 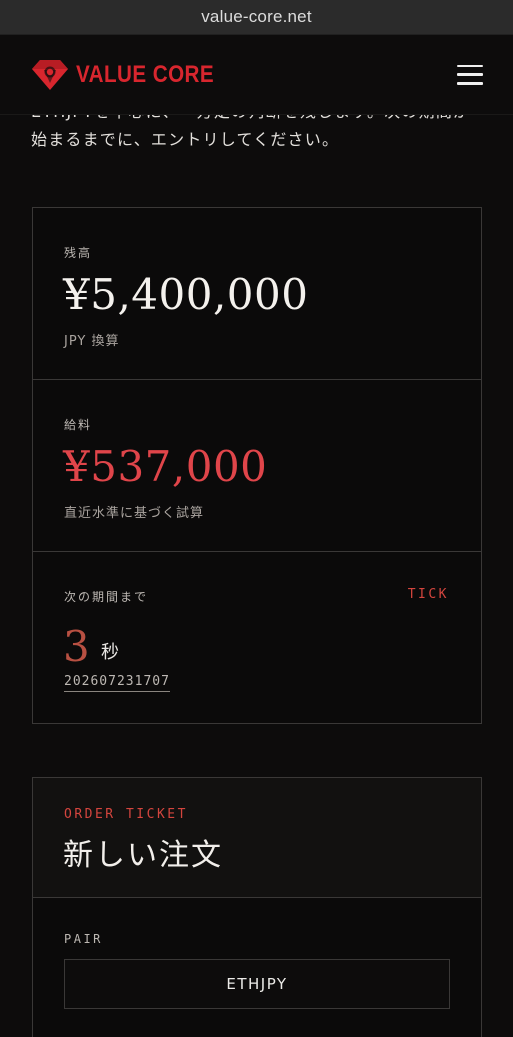 What do you see at coordinates (110, 652) in the screenshot?
I see `countdown-unit: 秒` at bounding box center [110, 652].